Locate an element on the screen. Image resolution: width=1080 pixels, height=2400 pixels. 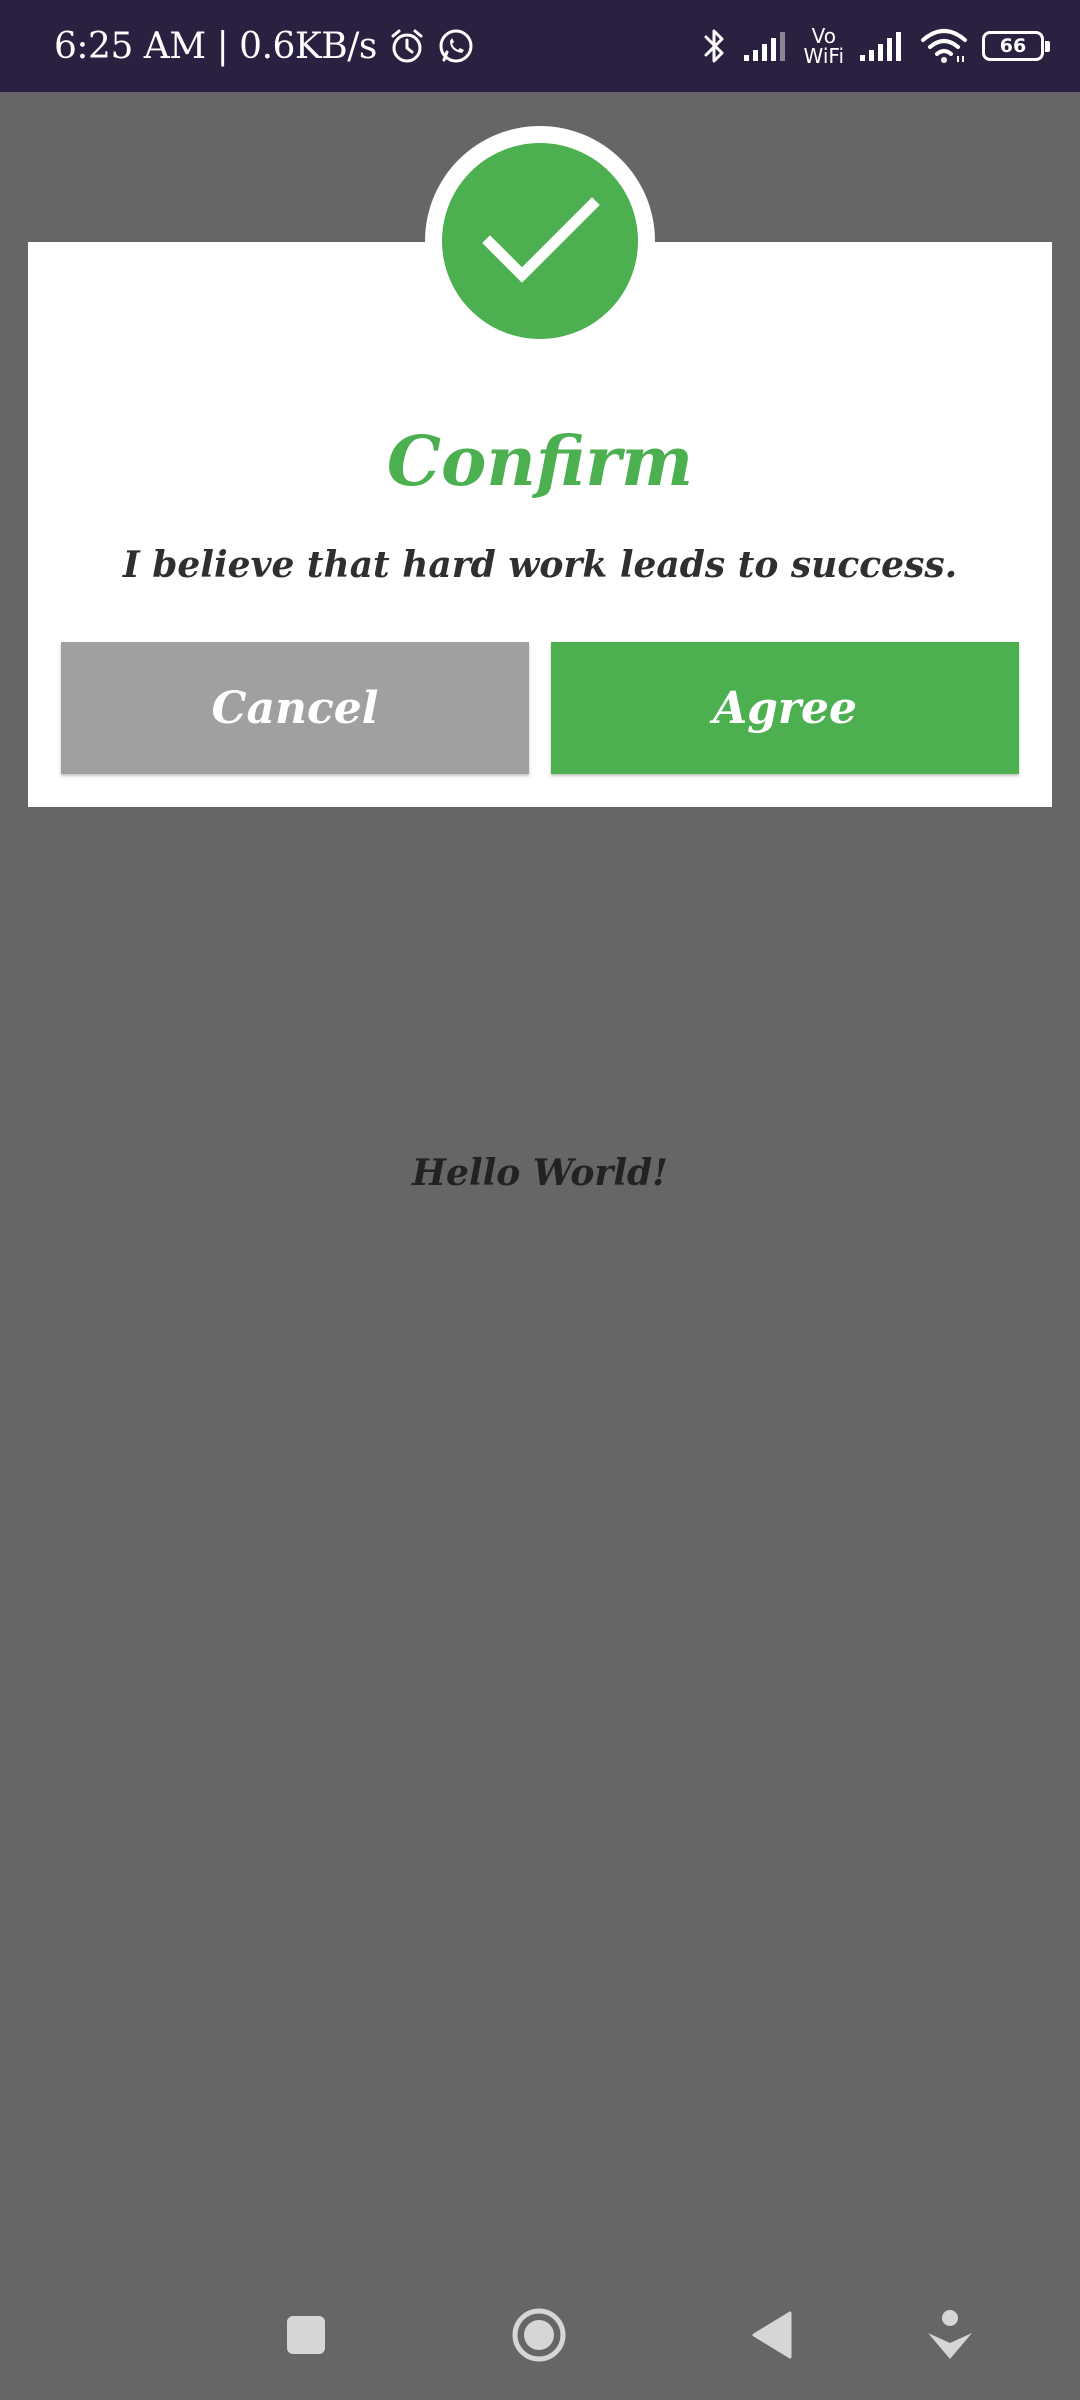
dialog-title: Confirm is located at coordinates (540, 462).